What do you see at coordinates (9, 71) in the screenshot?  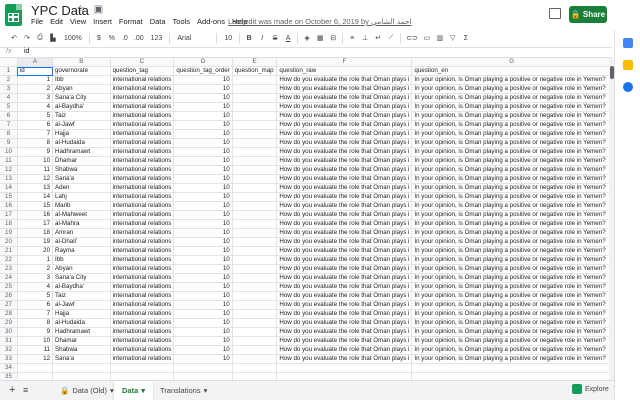 I see `row-header: 1` at bounding box center [9, 71].